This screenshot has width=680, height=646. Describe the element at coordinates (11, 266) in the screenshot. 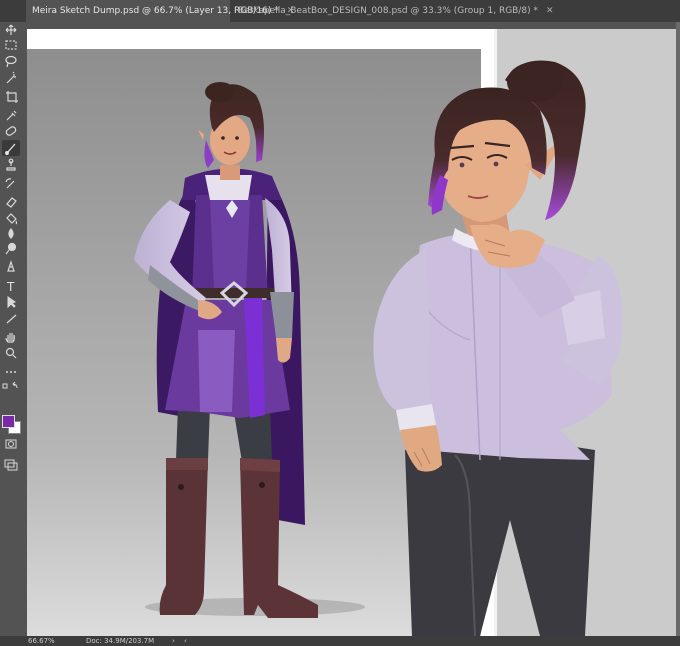

I see `pen-icon` at that location.